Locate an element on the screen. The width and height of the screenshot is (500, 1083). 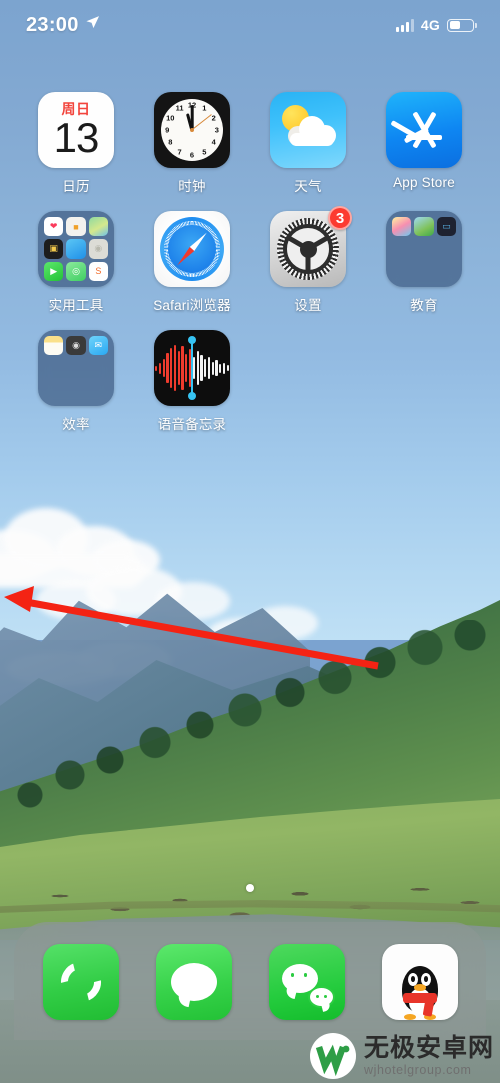
swift-playgrounds-icon is located at coordinates (424, 227).